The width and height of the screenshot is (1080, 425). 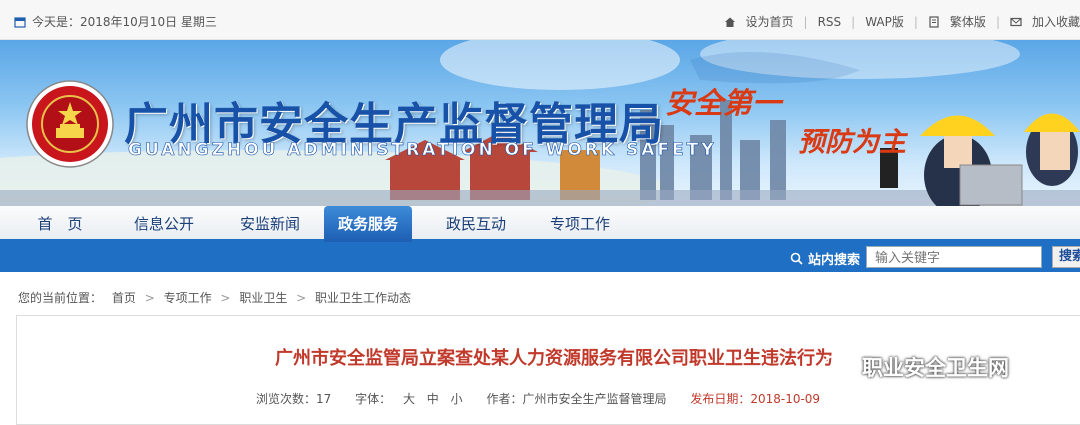 I want to click on main-navigation: 首 页 信息公开 安监新闻 政务服务 政民互动 专项工作, so click(x=540, y=224).